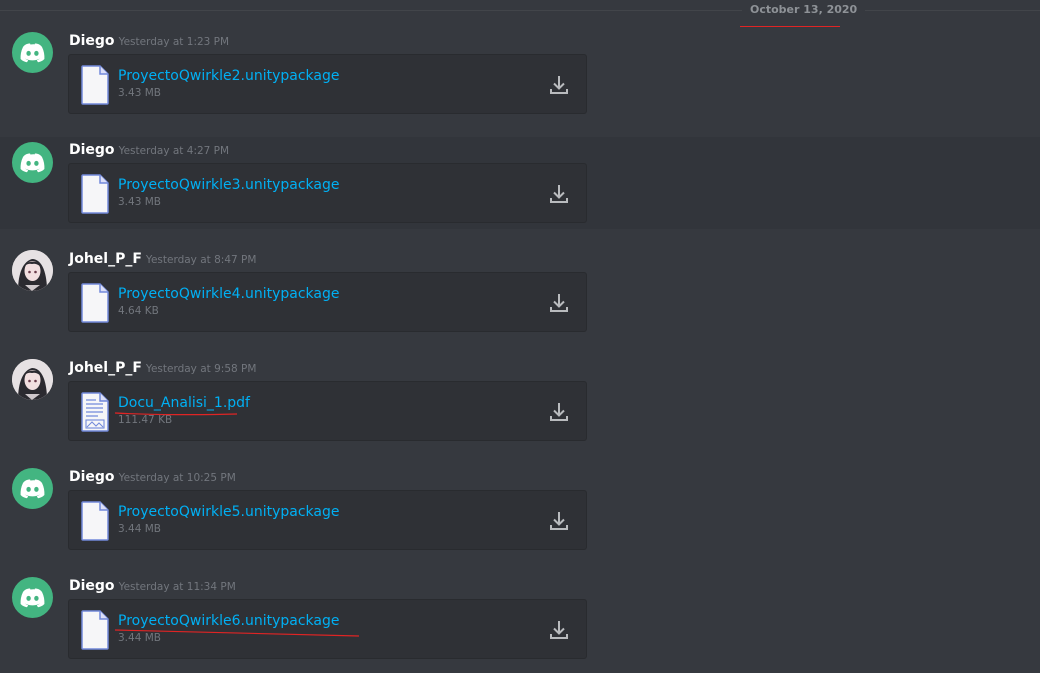  I want to click on file-name-link: ProyectoQwirkle6.unitypackage, so click(228, 621).